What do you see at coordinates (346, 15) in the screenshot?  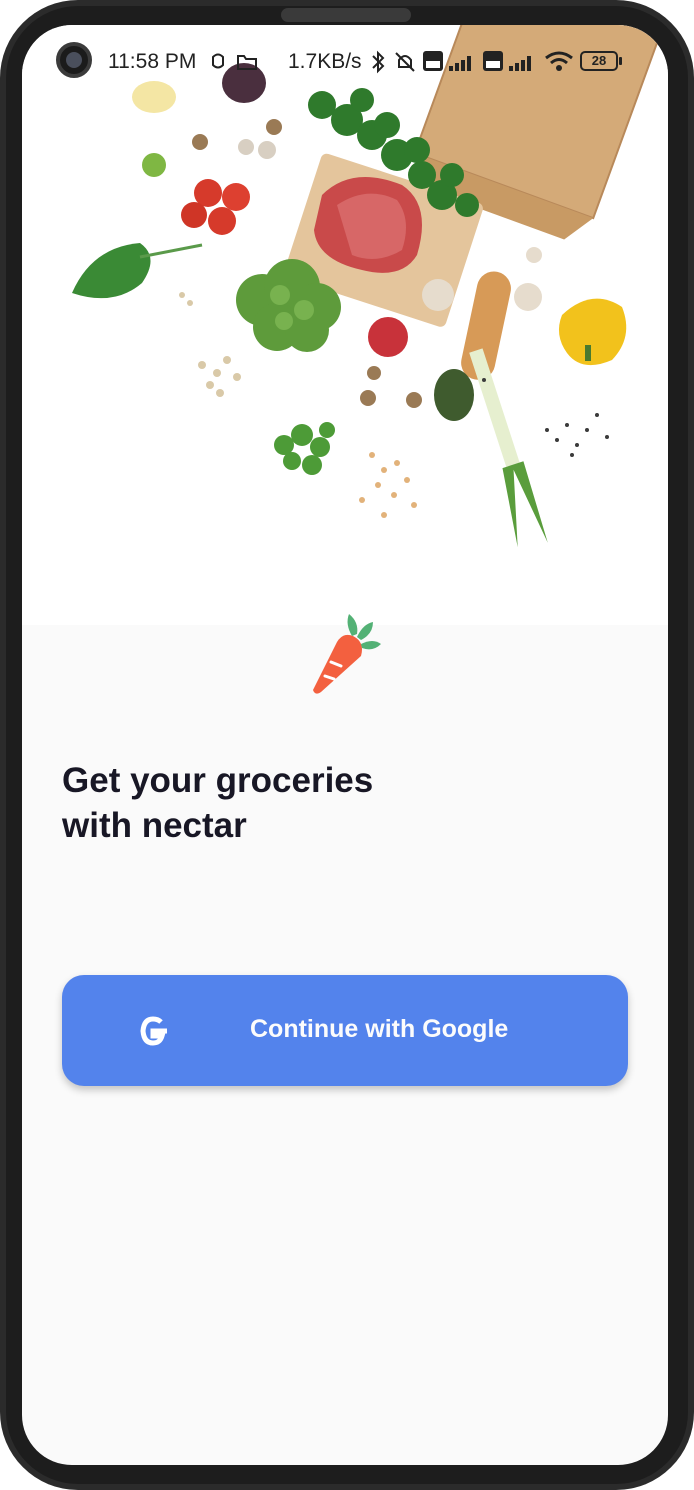 I see `earpiece-speaker` at bounding box center [346, 15].